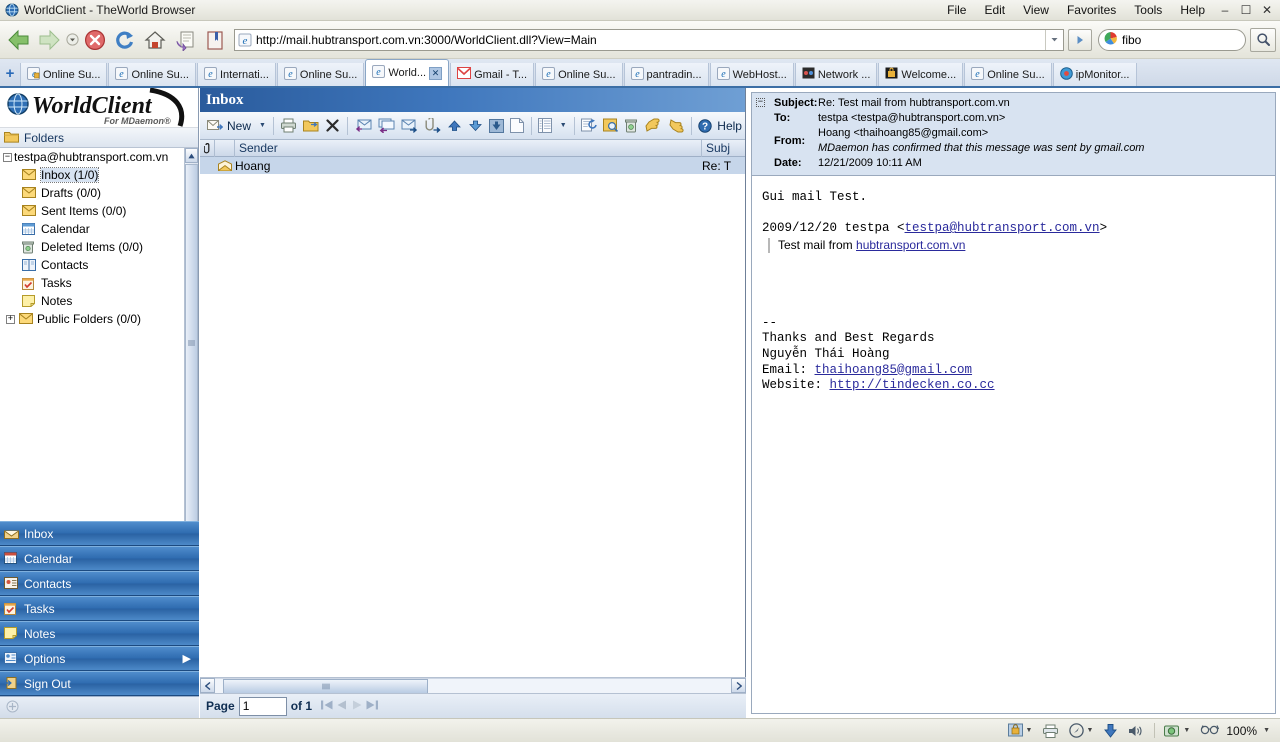  I want to click on folder-public-folders: + Public Folders (0/0), so click(99, 319).